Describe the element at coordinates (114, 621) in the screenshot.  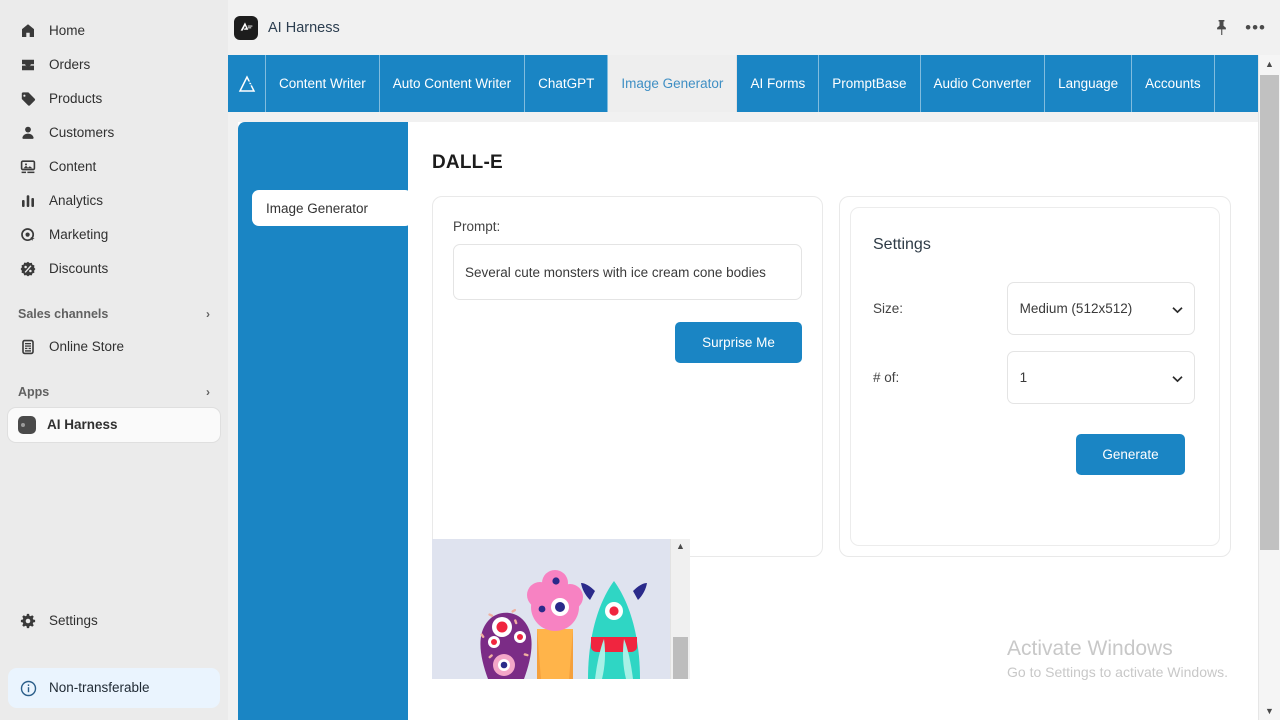
I see `sidebar-item-settings: Settings` at that location.